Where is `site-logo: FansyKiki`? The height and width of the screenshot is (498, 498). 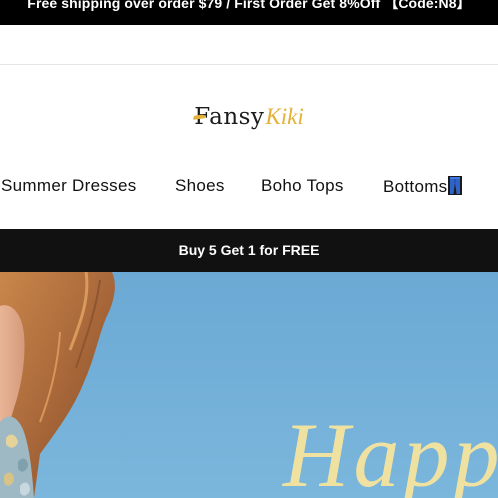
site-logo: FansyKiki is located at coordinates (249, 124).